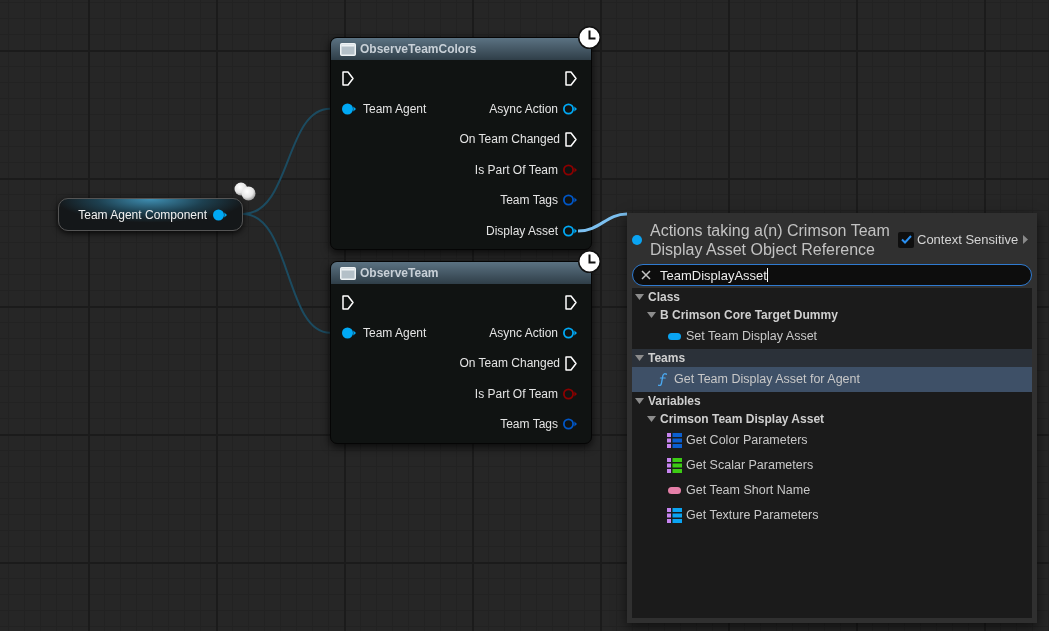 This screenshot has width=1049, height=631. I want to click on category-row: Teams, so click(832, 358).